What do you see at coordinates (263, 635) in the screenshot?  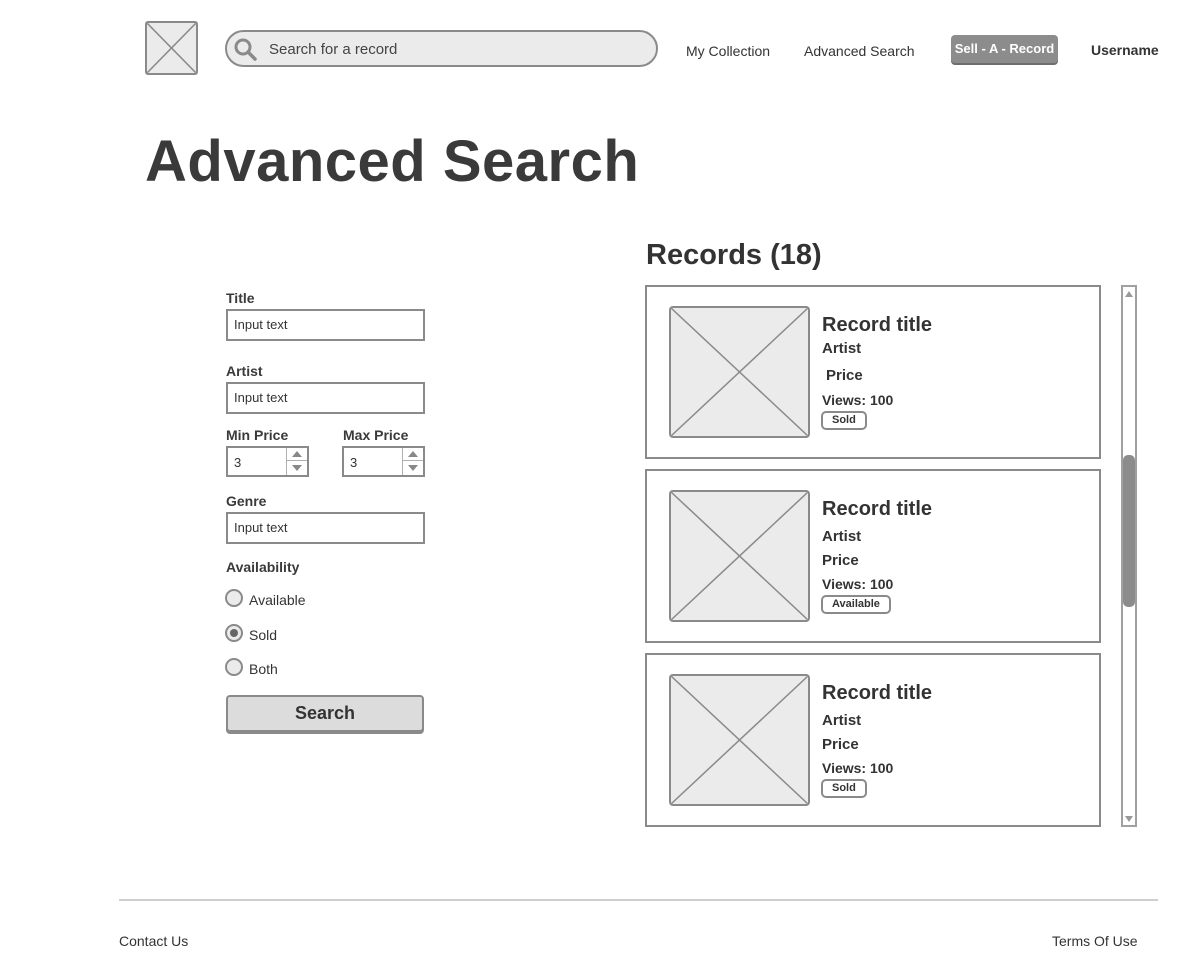 I see `radio-sold-label: Sold` at bounding box center [263, 635].